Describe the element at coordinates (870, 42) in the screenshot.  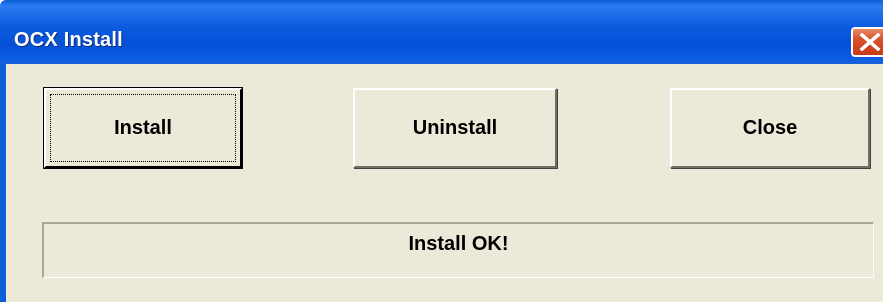
I see `close-x-icon` at that location.